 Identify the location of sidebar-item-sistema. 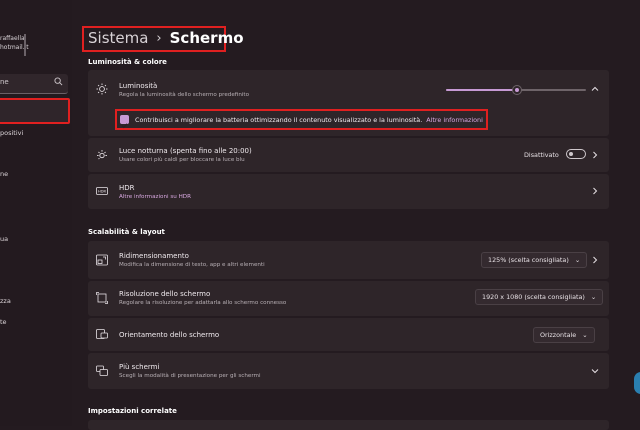
(35, 111).